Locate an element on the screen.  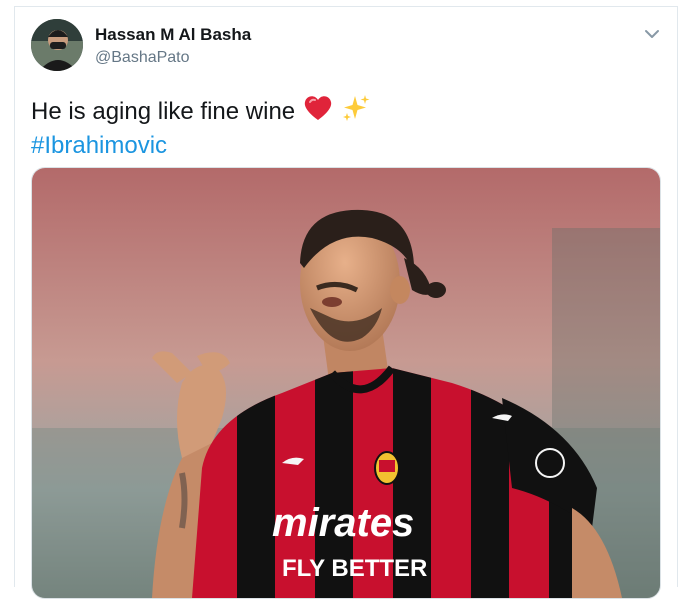
tweet-body: He is aging like fine wine is located at coordinates (163, 111).